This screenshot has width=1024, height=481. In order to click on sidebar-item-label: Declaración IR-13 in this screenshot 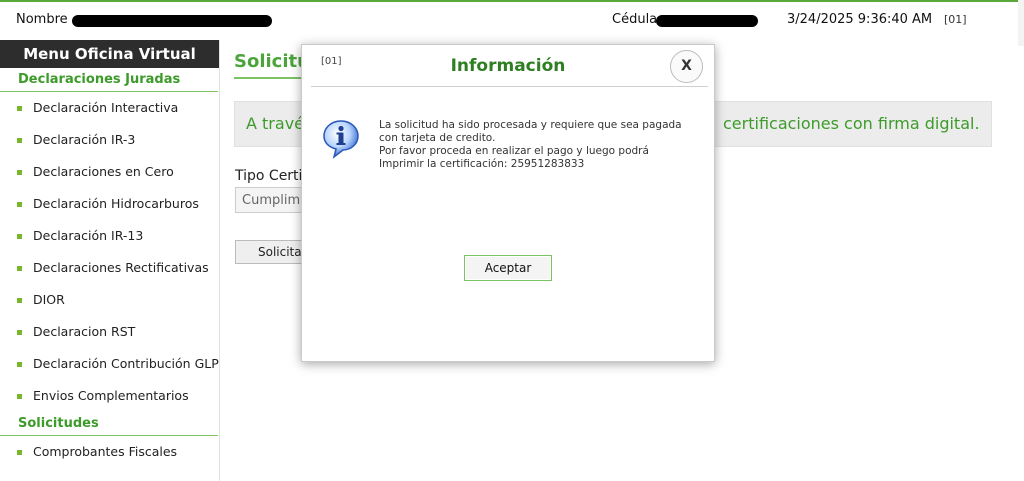, I will do `click(88, 235)`.